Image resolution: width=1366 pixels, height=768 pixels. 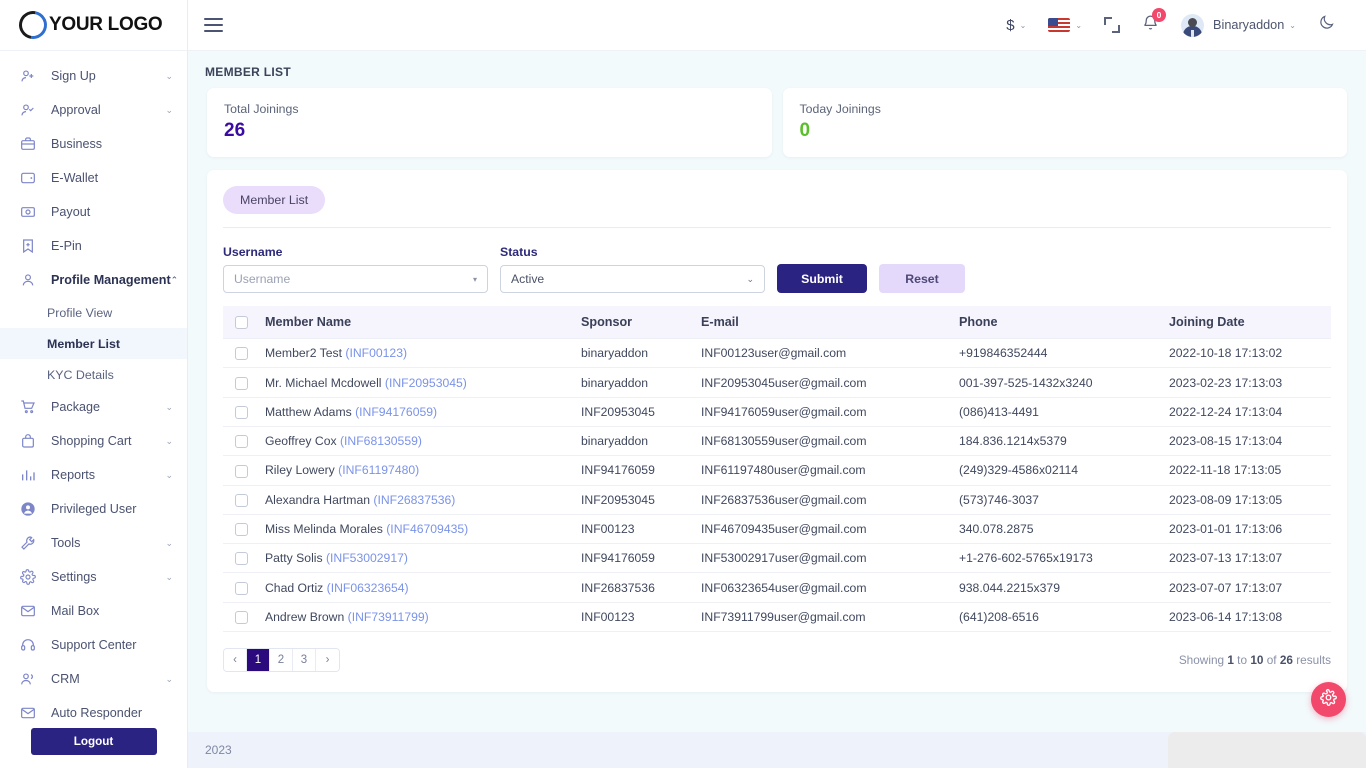 What do you see at coordinates (93, 212) in the screenshot?
I see `sidebar-item-payout: Payout` at bounding box center [93, 212].